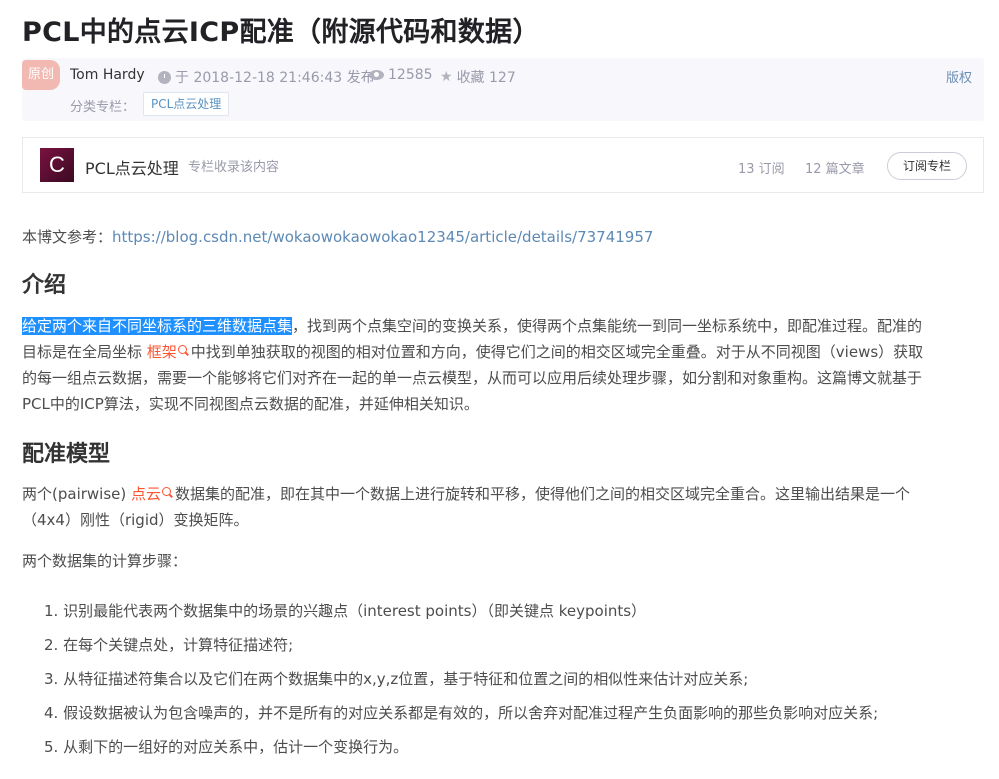 The width and height of the screenshot is (999, 779). Describe the element at coordinates (132, 167) in the screenshot. I see `column-title: PCL点云处理` at that location.